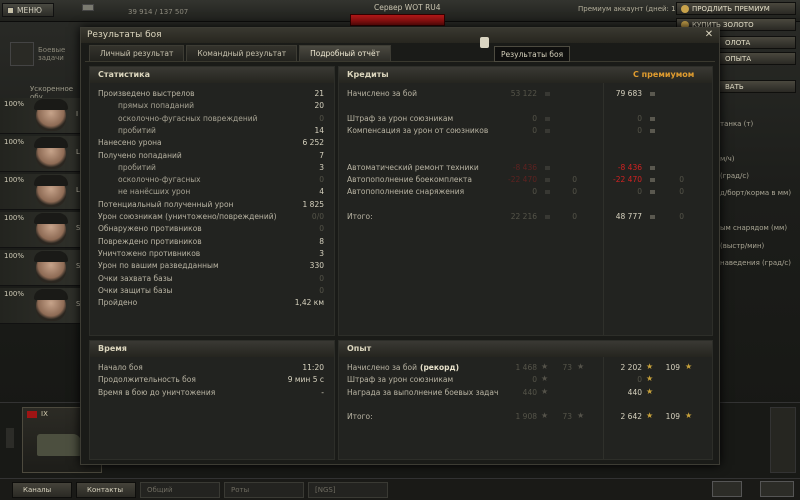 This screenshot has height=500, width=800. I want to click on exp-premium-value: 2 202, so click(631, 367).